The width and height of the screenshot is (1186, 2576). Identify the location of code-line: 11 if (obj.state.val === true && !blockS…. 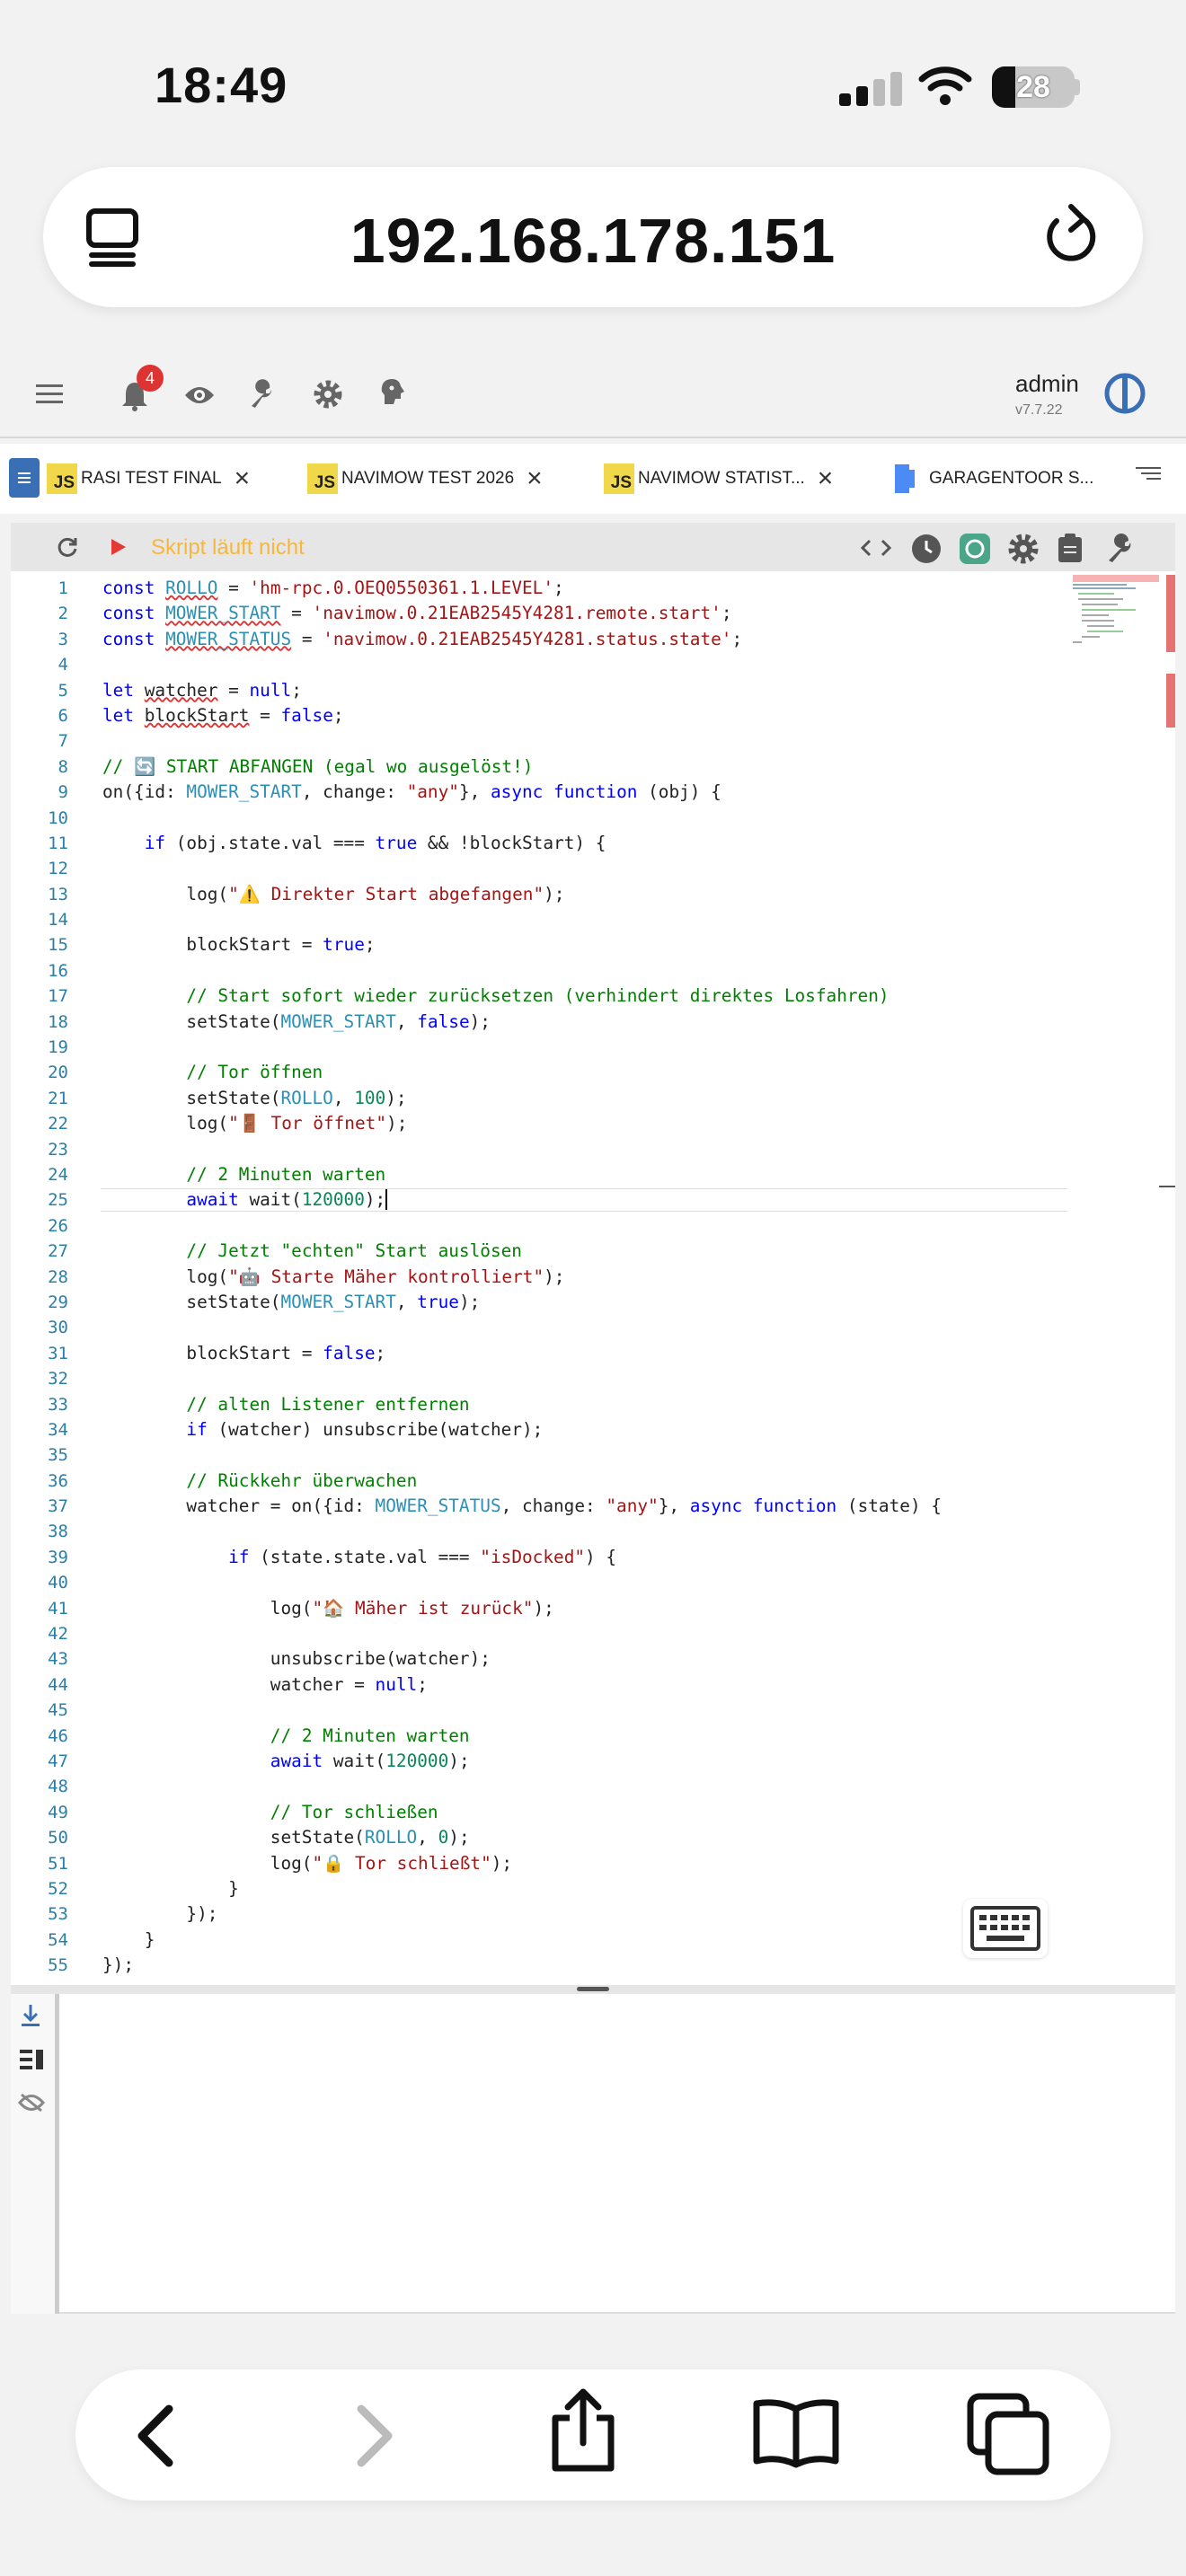
(541, 843).